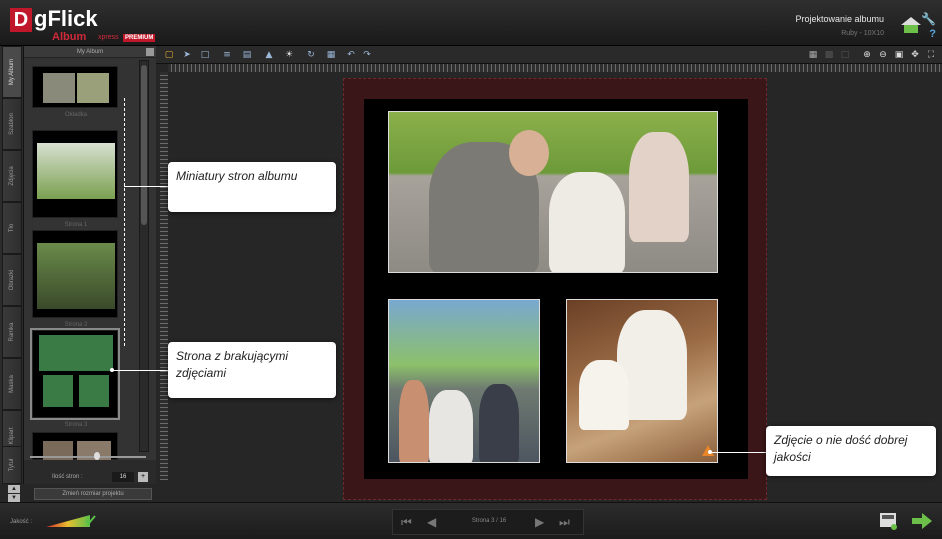  I want to click on panel-scrollbar, so click(144, 256).